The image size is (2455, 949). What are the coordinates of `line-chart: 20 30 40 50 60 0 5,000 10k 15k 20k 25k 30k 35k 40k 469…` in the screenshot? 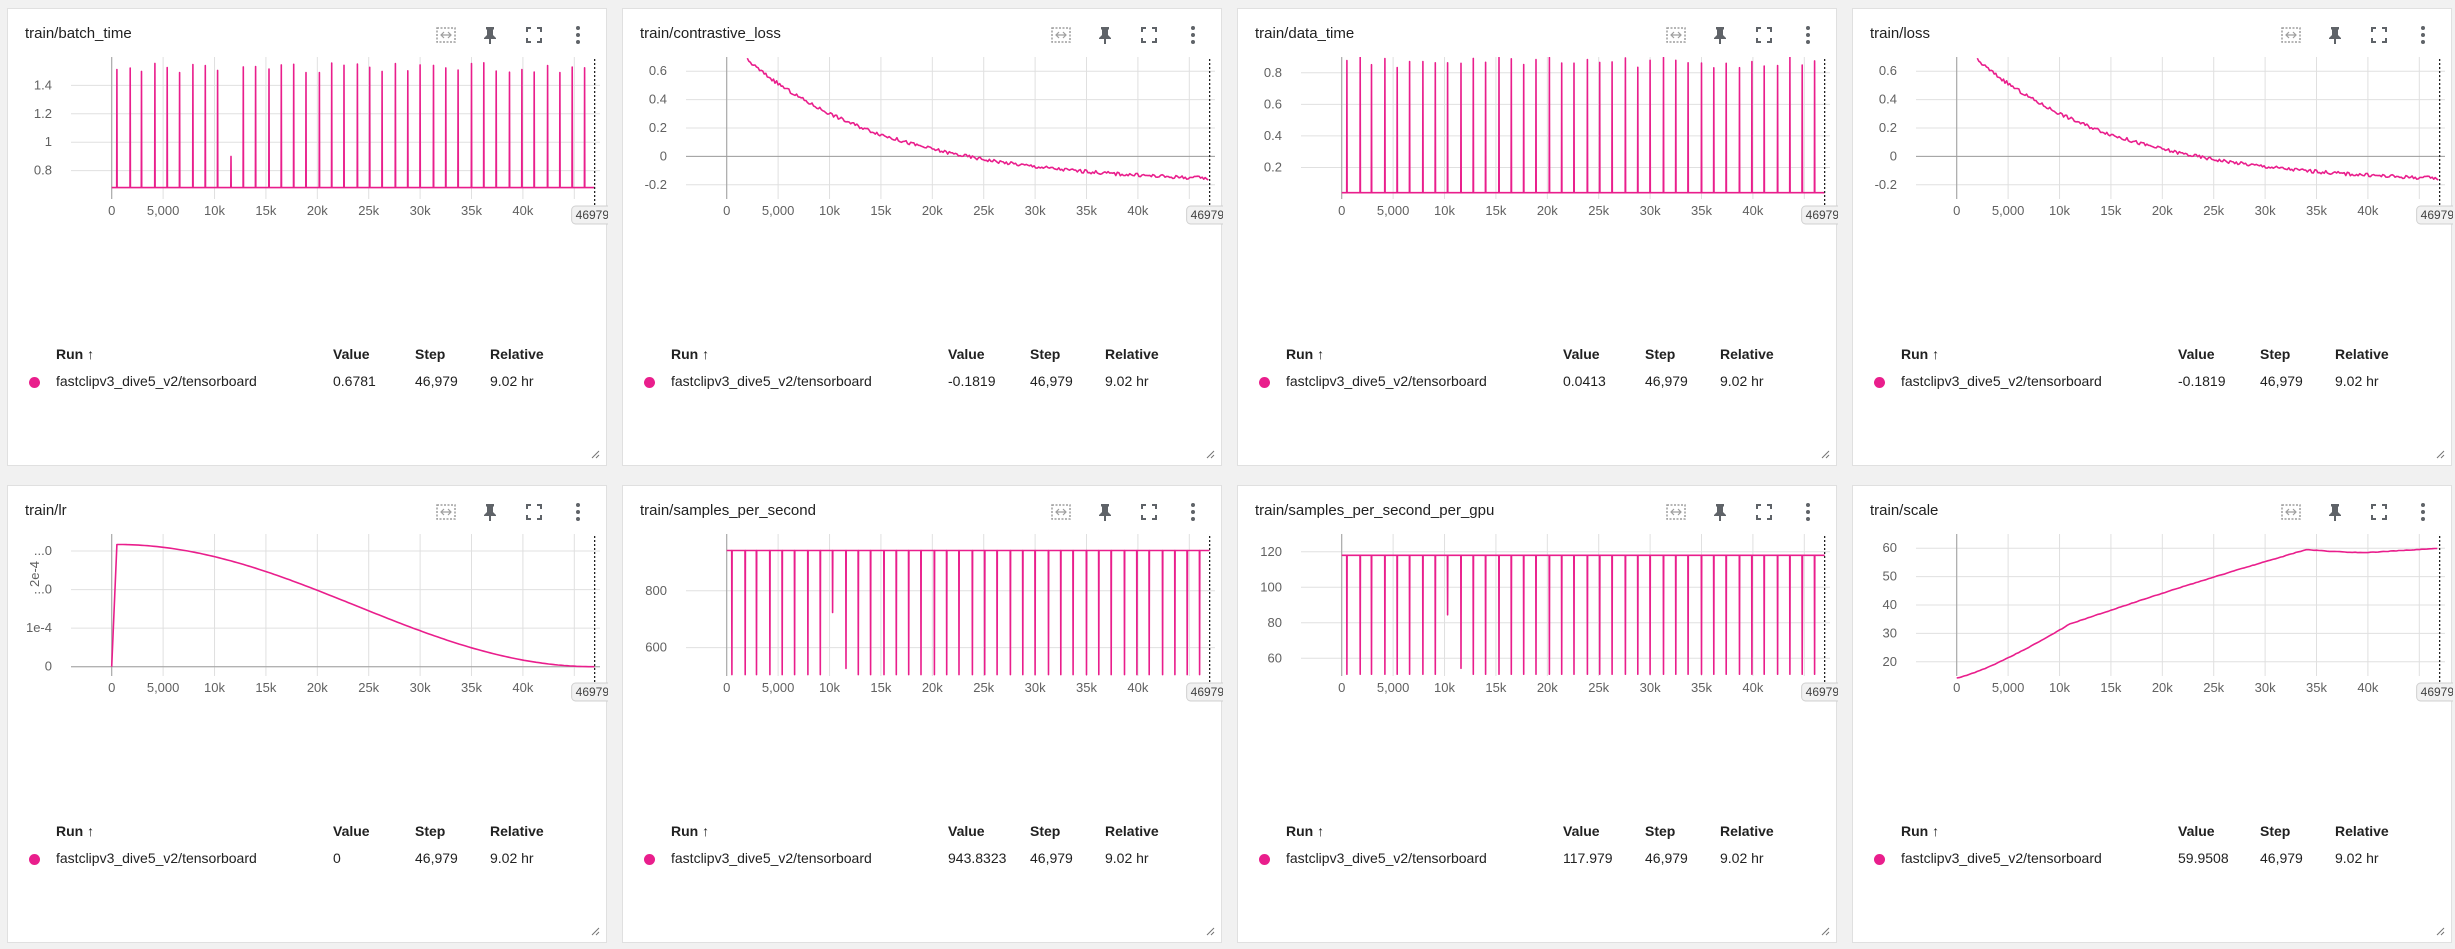 It's located at (2153, 677).